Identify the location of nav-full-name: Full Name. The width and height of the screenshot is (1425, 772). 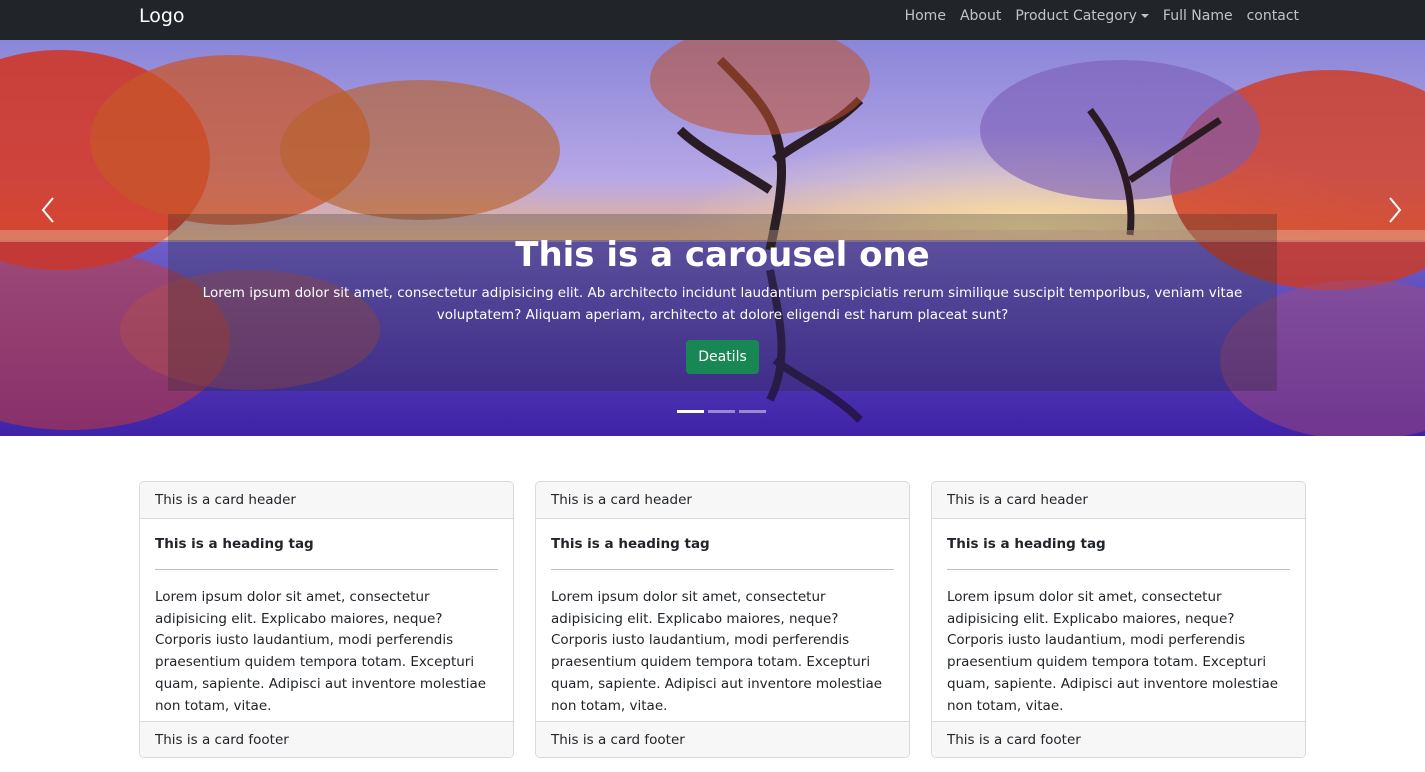
(1198, 16).